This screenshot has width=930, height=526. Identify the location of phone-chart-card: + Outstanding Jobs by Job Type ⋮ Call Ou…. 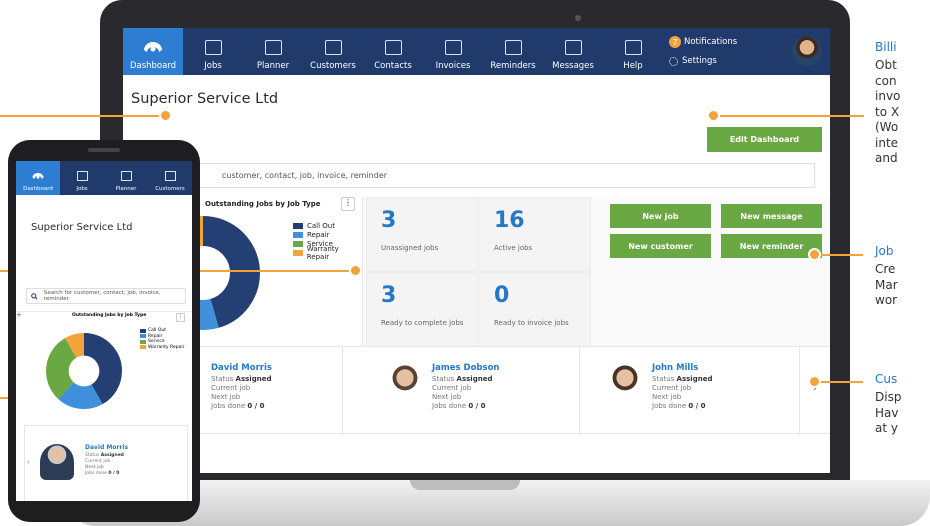
(104, 367).